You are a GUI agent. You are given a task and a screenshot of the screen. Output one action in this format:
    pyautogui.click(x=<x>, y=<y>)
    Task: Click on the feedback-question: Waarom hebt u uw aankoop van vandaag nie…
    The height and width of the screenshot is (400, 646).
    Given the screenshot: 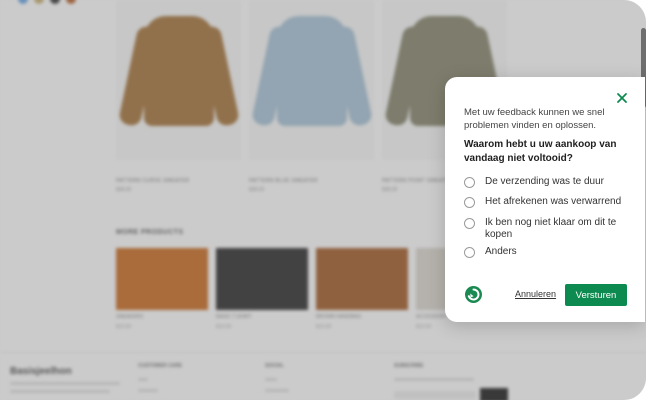 What is the action you would take?
    pyautogui.click(x=540, y=151)
    